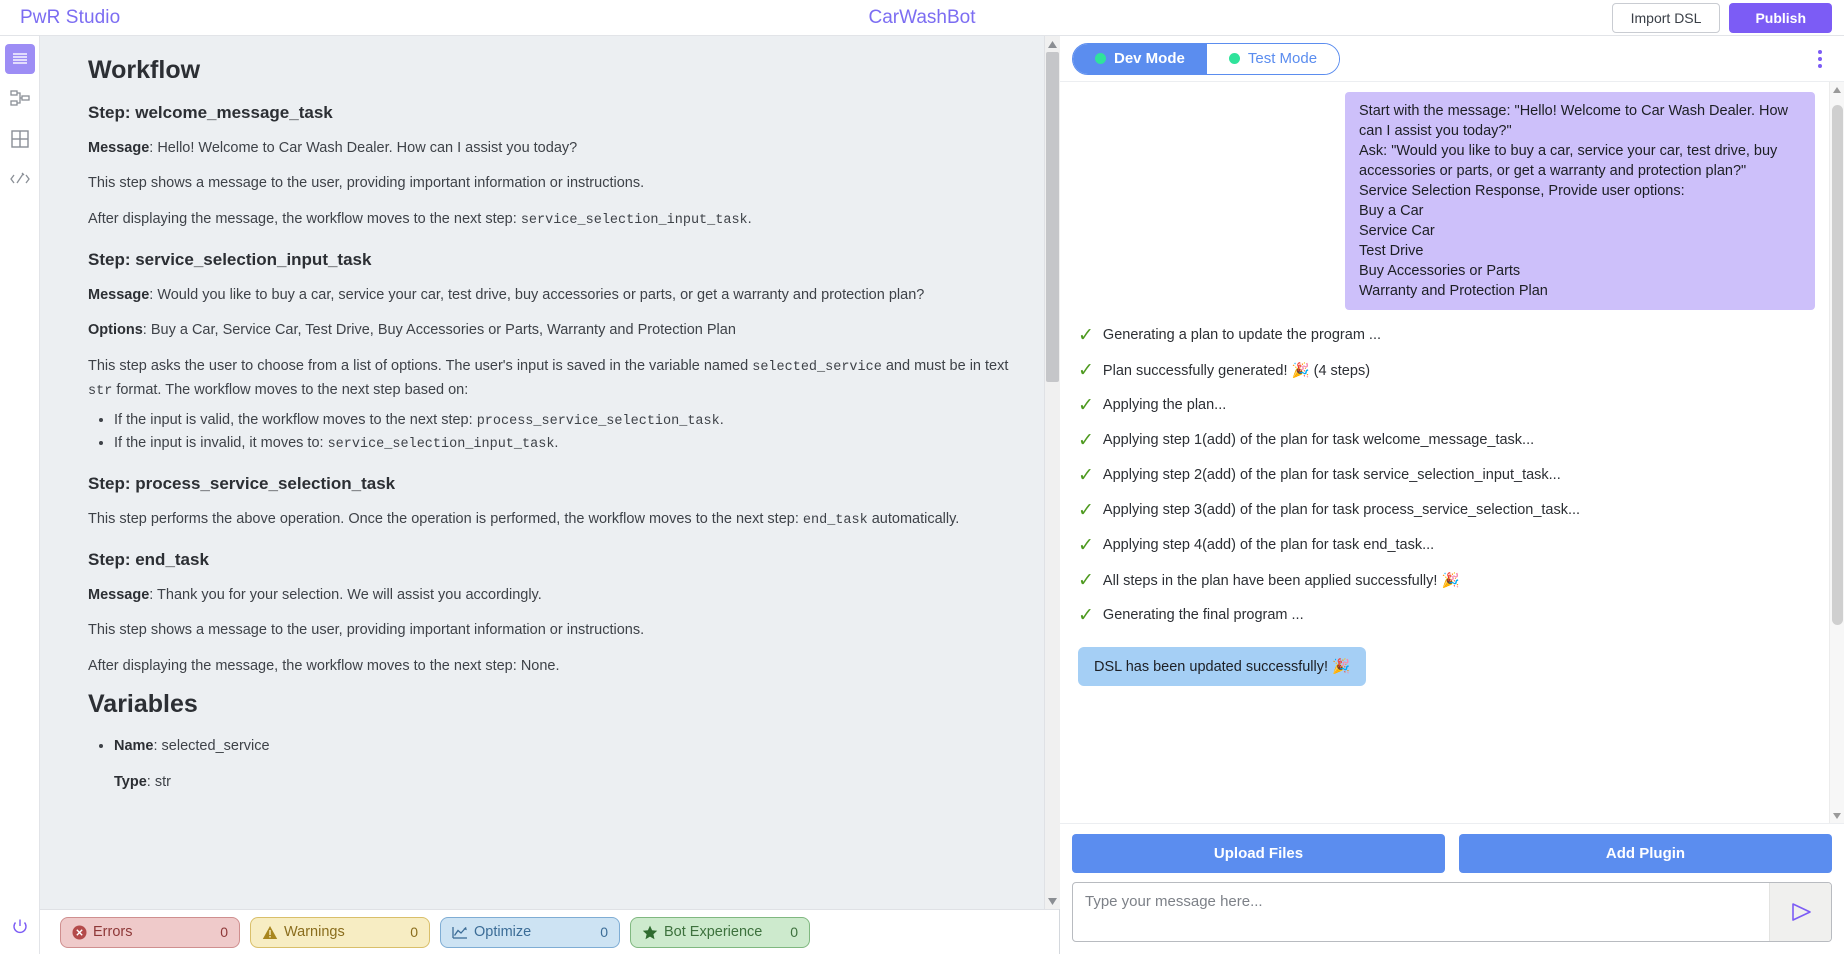 The height and width of the screenshot is (954, 1844). I want to click on send-message-button, so click(1800, 912).